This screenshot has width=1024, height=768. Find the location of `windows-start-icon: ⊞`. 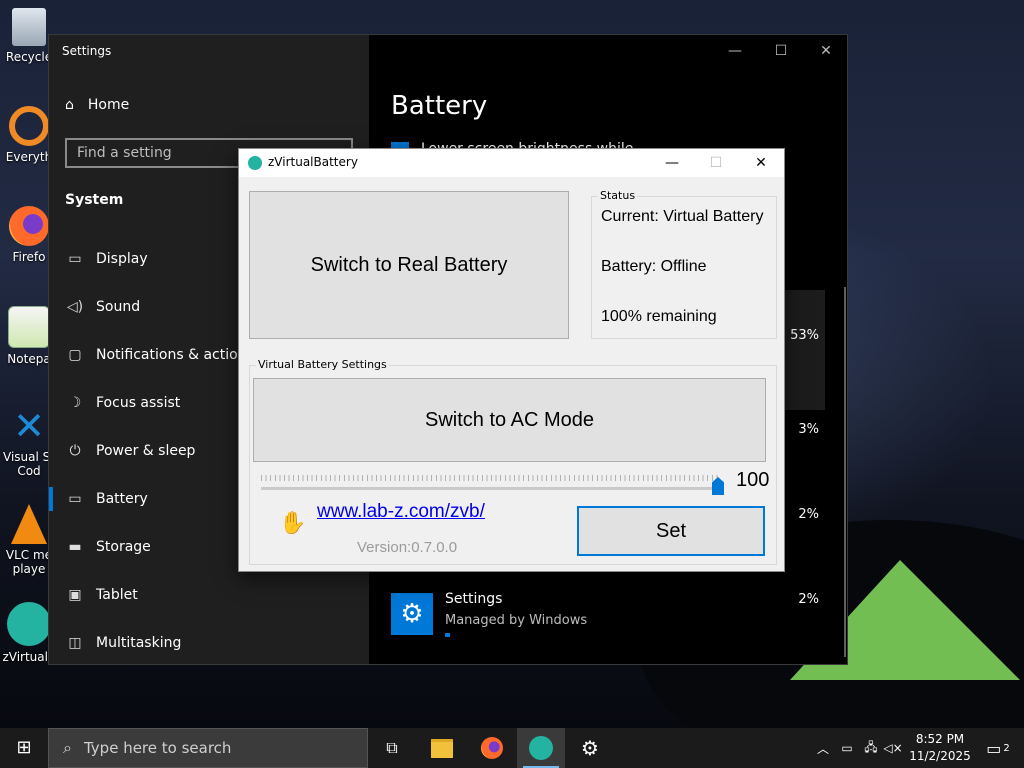

windows-start-icon: ⊞ is located at coordinates (24, 748).